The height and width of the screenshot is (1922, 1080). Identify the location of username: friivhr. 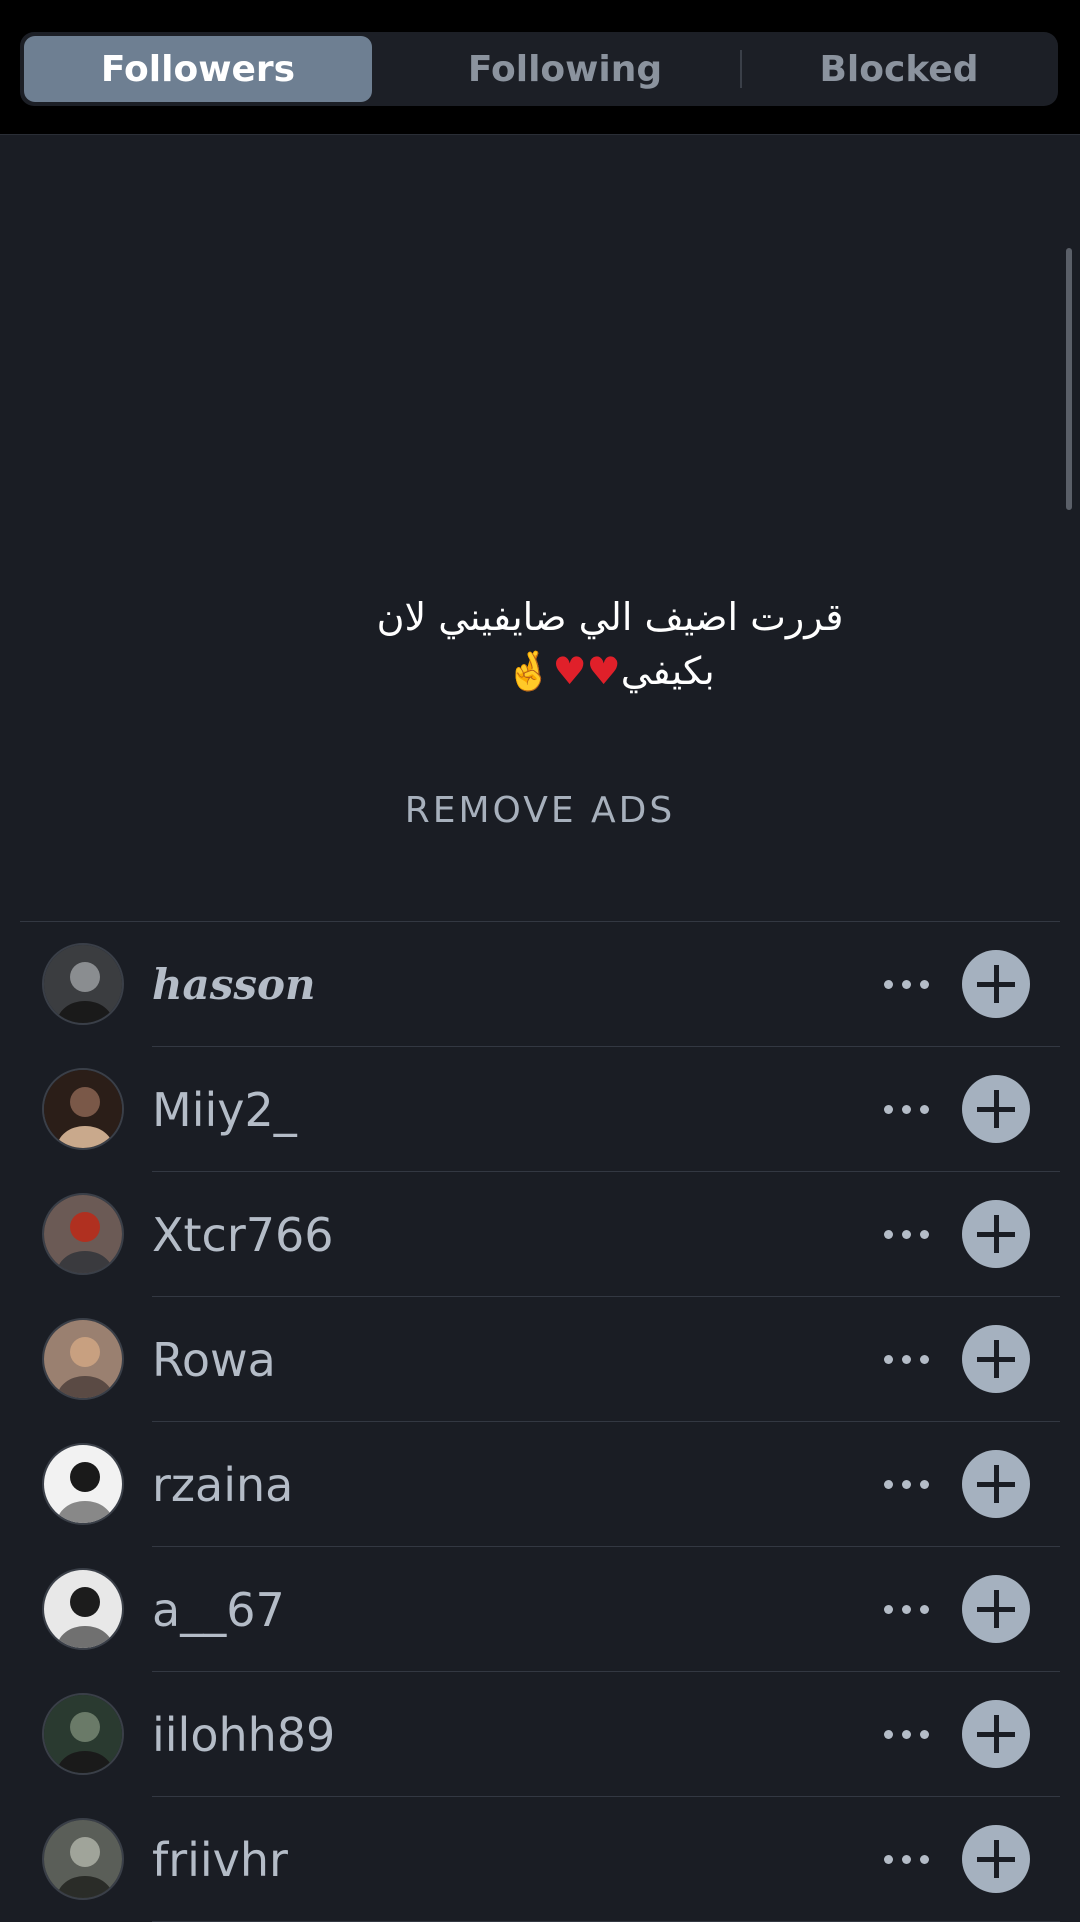
(220, 1860).